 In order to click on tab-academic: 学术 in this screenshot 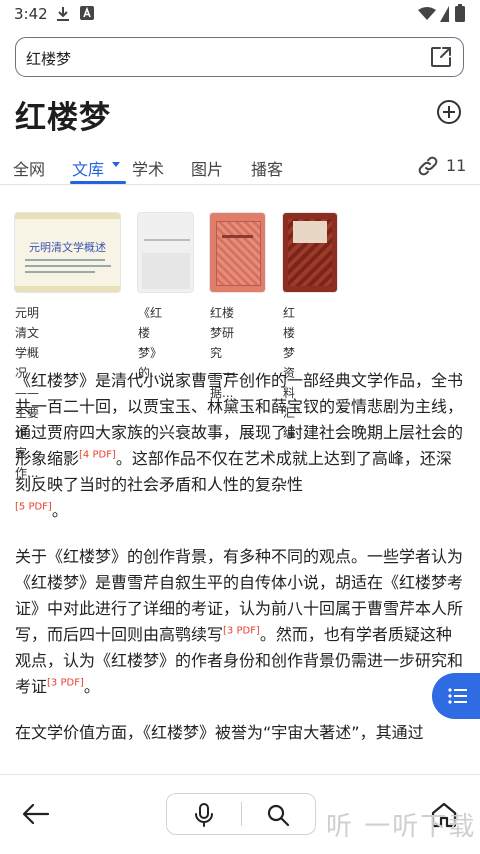, I will do `click(148, 168)`.